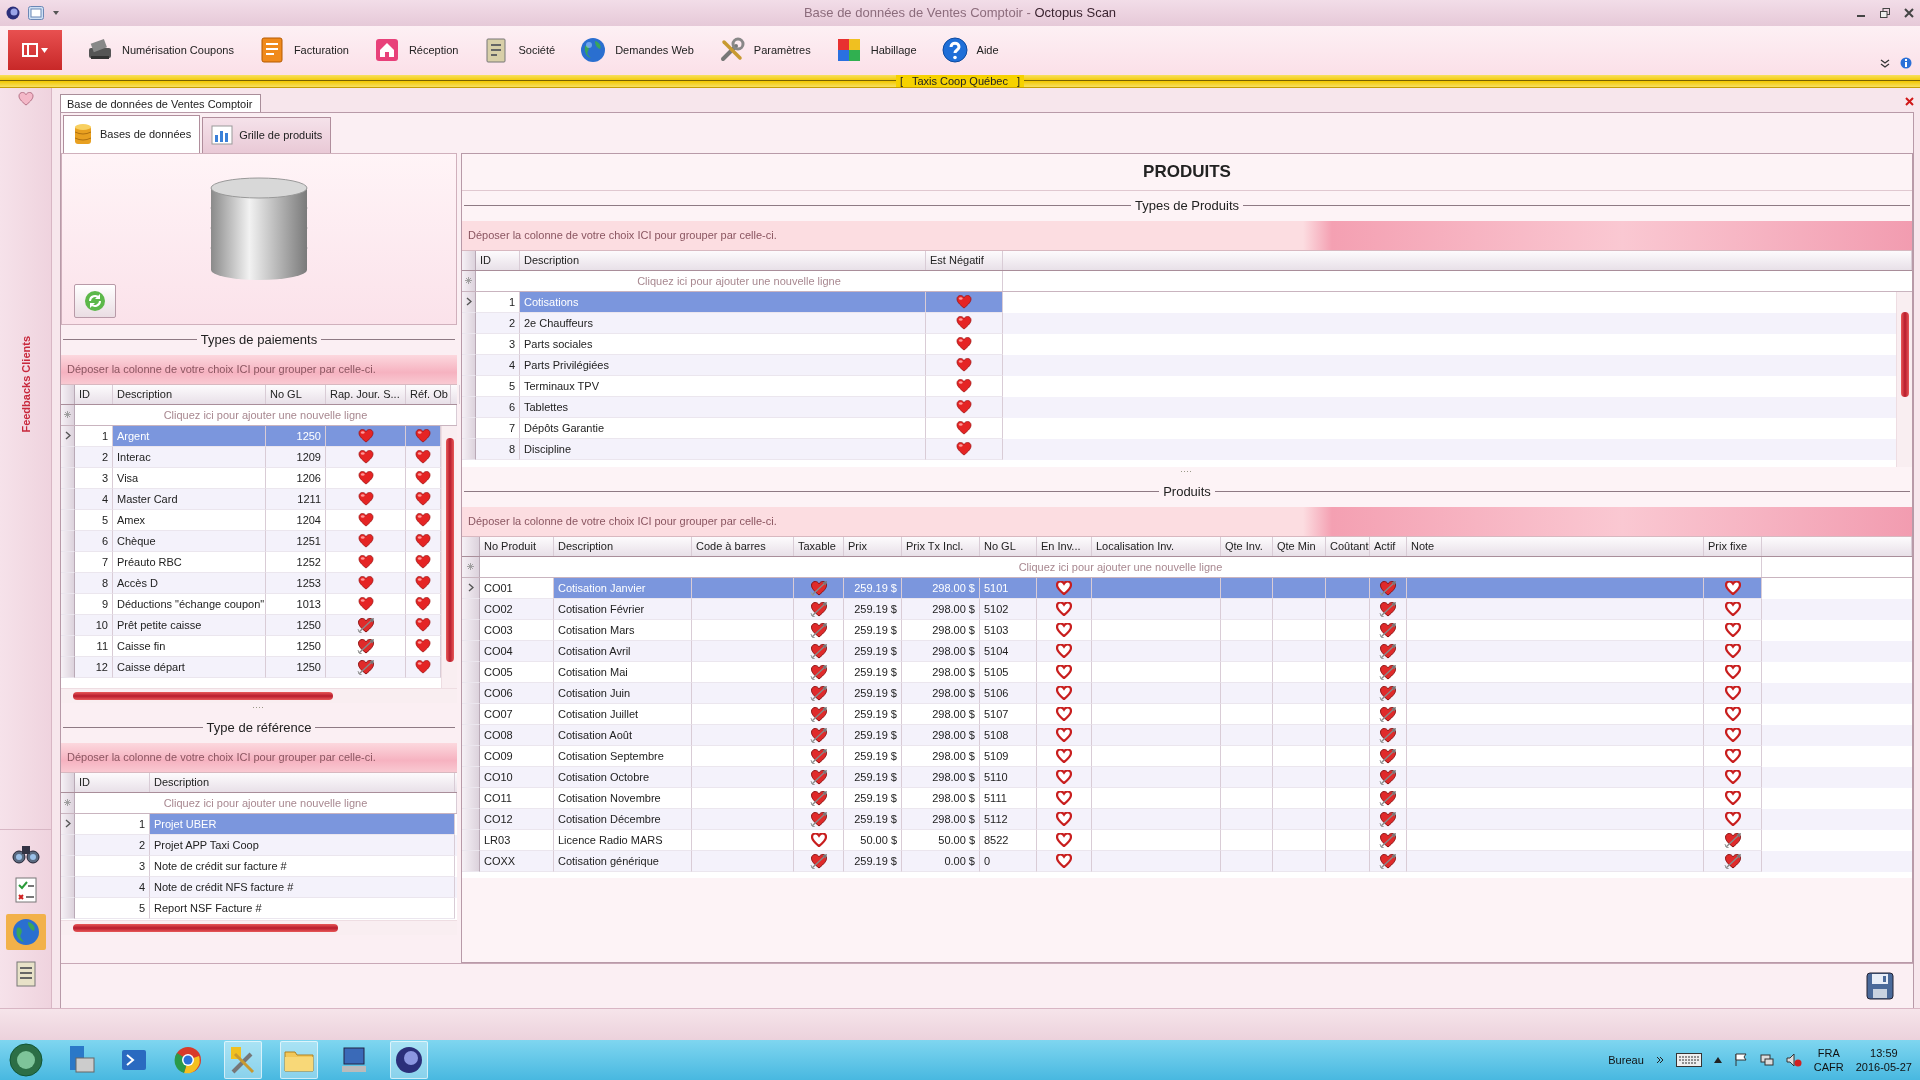  What do you see at coordinates (161, 102) in the screenshot?
I see `document-tab: Base de données de Ventes Comptoir` at bounding box center [161, 102].